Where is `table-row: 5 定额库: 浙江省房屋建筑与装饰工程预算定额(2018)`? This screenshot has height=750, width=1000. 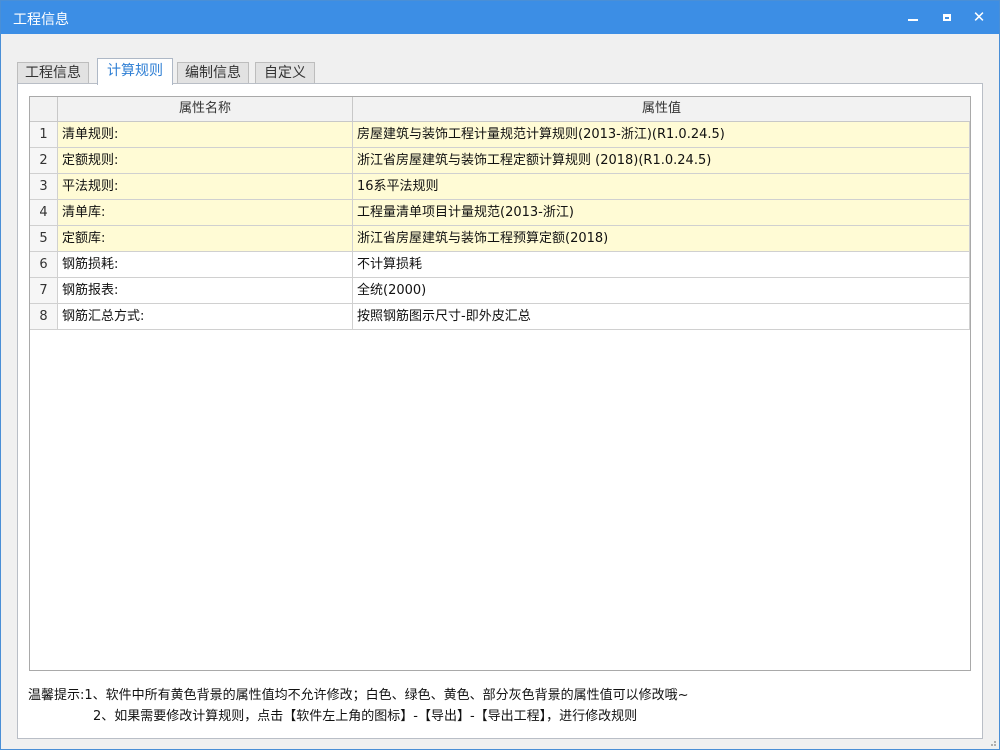
table-row: 5 定额库: 浙江省房屋建筑与装饰工程预算定额(2018) is located at coordinates (501, 239).